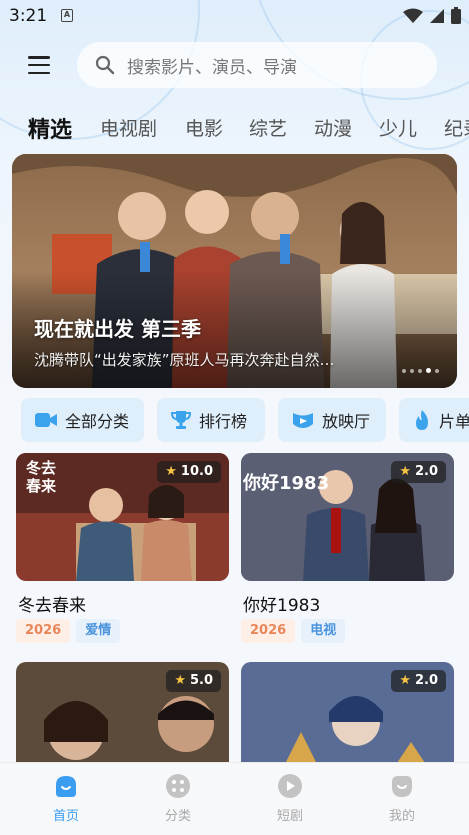 This screenshot has width=469, height=835. Describe the element at coordinates (402, 798) in the screenshot. I see `nav-profile: 我的` at that location.